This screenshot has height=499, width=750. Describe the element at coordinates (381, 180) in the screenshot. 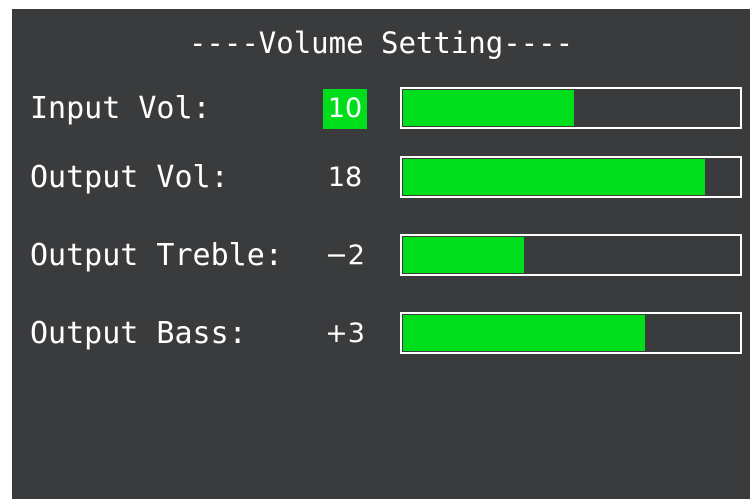

I see `setting-row-output-vol: Output Vol: 18` at that location.